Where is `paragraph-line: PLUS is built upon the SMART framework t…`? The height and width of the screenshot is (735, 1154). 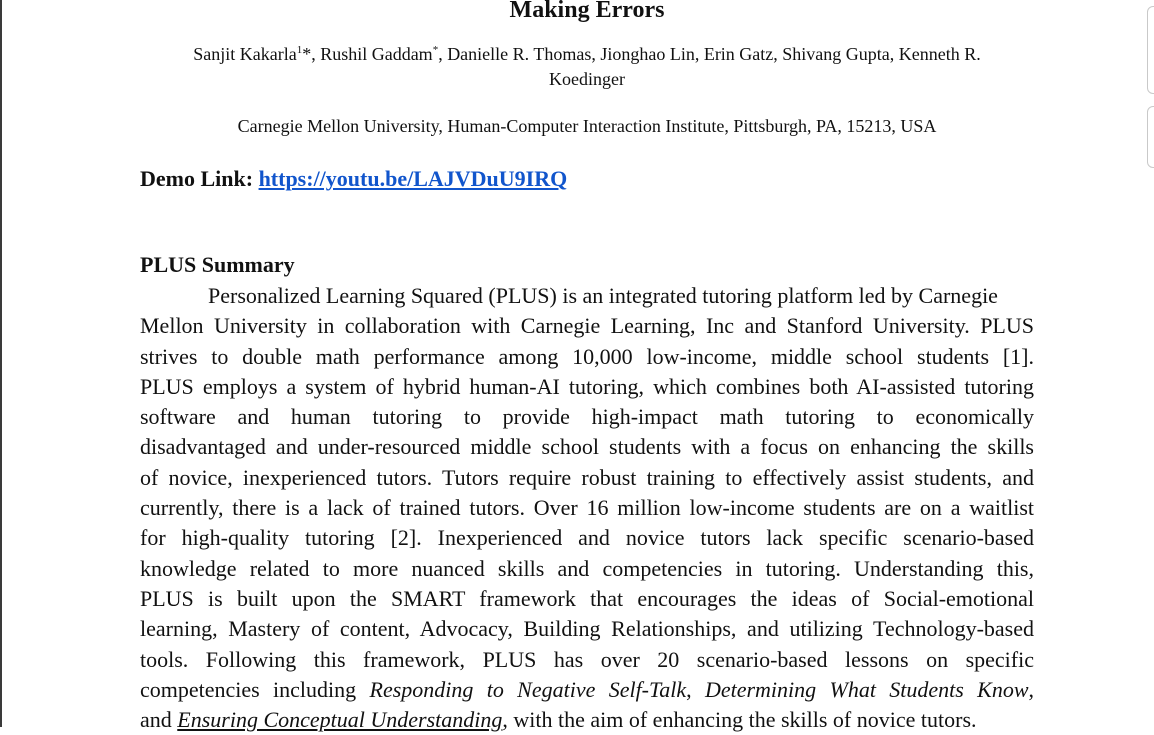
paragraph-line: PLUS is built upon the SMART framework t… is located at coordinates (587, 598).